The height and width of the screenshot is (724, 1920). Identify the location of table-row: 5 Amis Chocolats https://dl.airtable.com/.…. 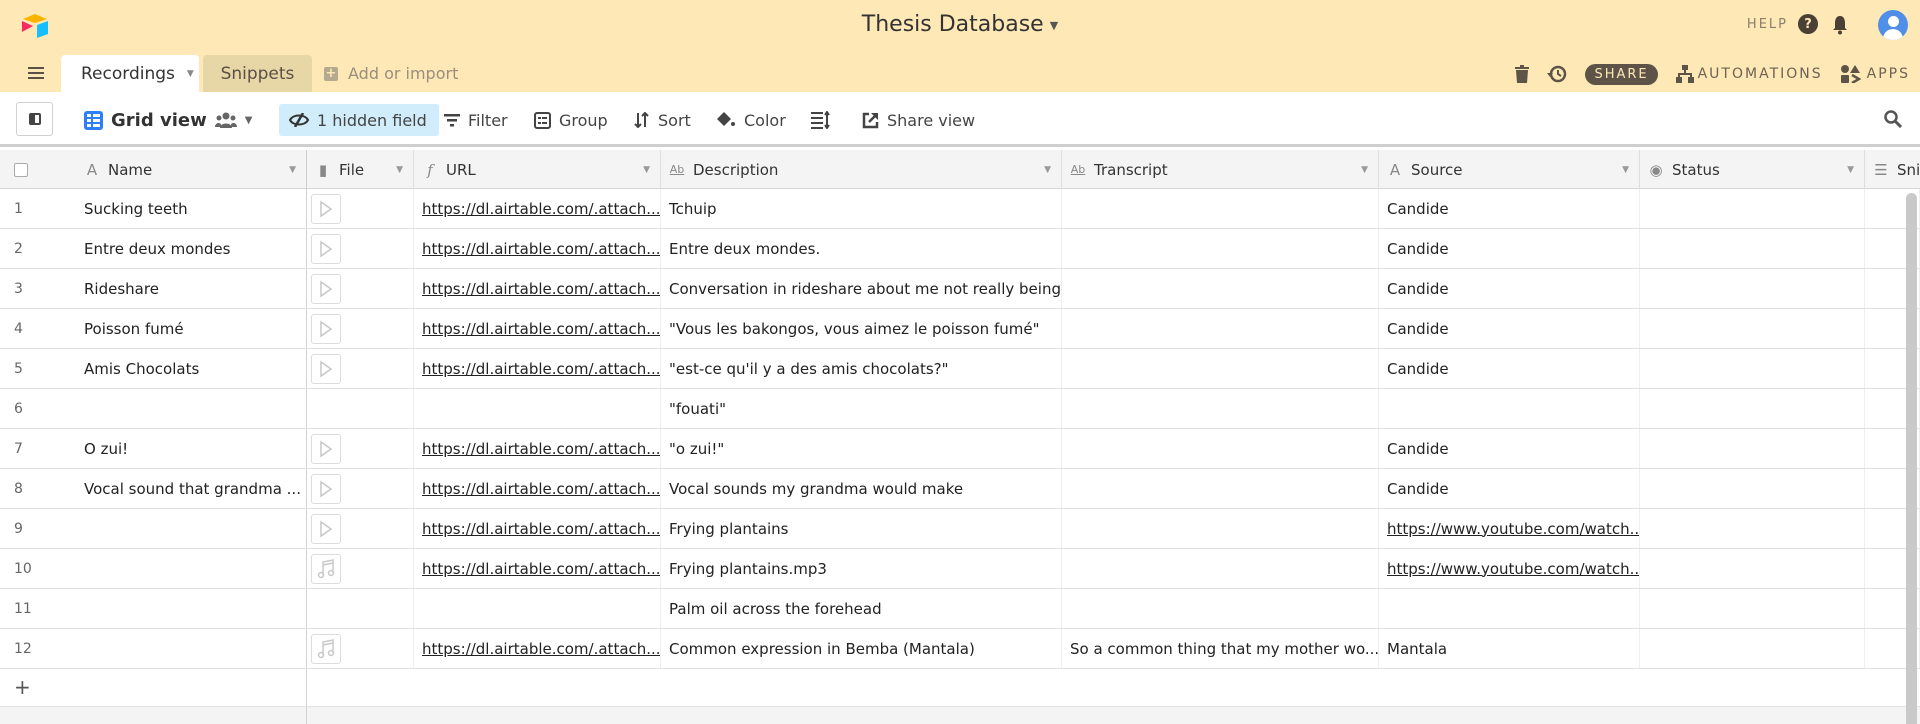
(960, 369).